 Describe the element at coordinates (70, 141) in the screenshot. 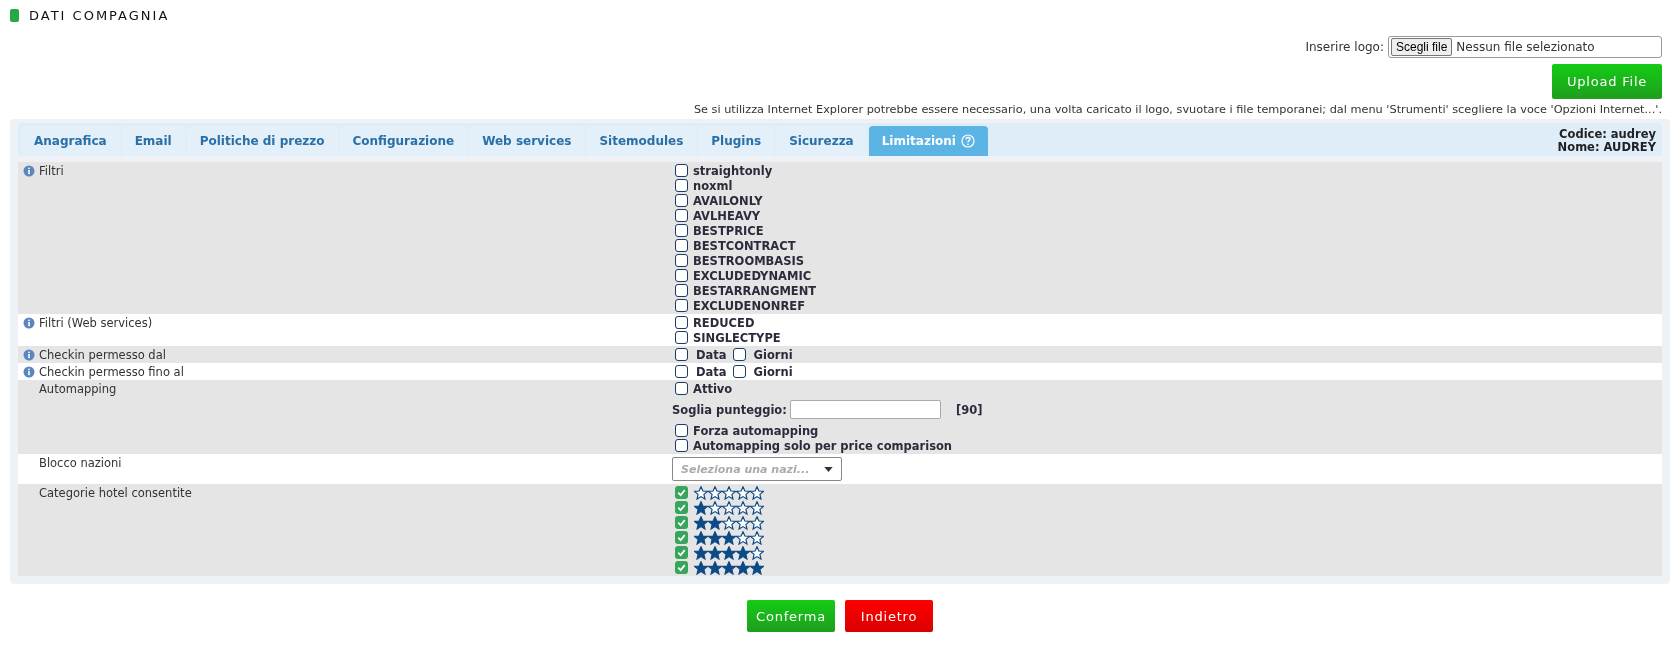

I see `tab: Anagrafica` at that location.